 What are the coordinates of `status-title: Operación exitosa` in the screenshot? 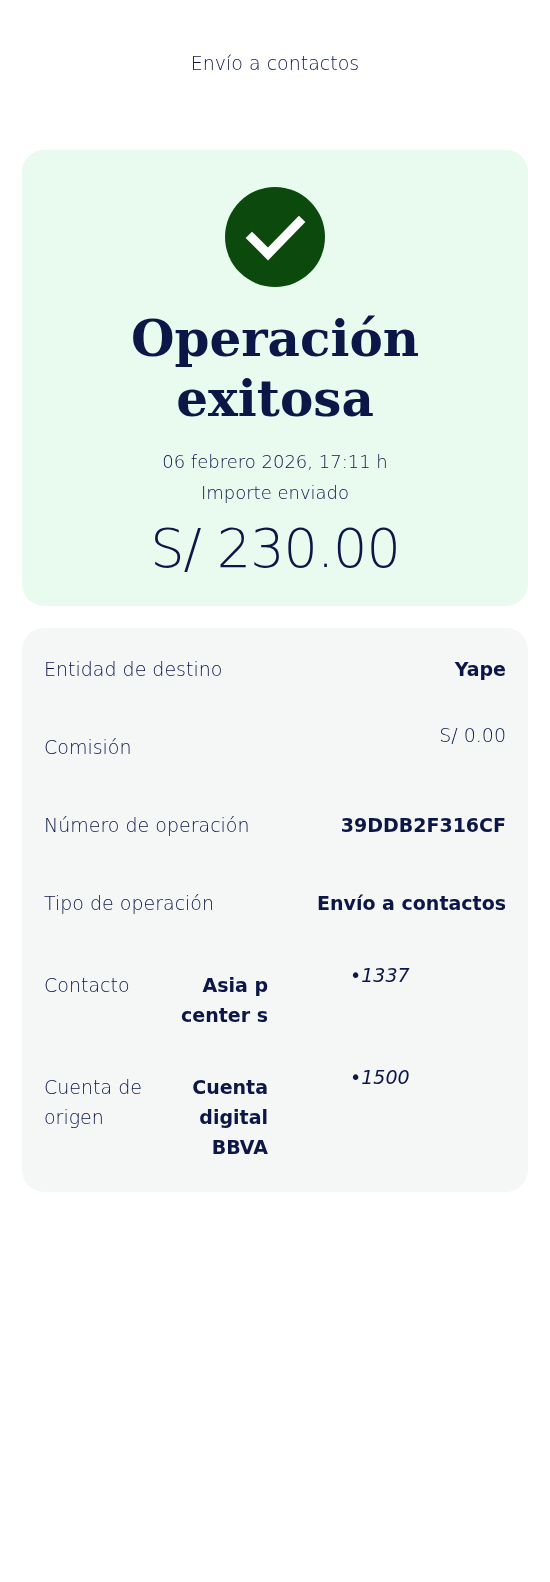 It's located at (275, 369).